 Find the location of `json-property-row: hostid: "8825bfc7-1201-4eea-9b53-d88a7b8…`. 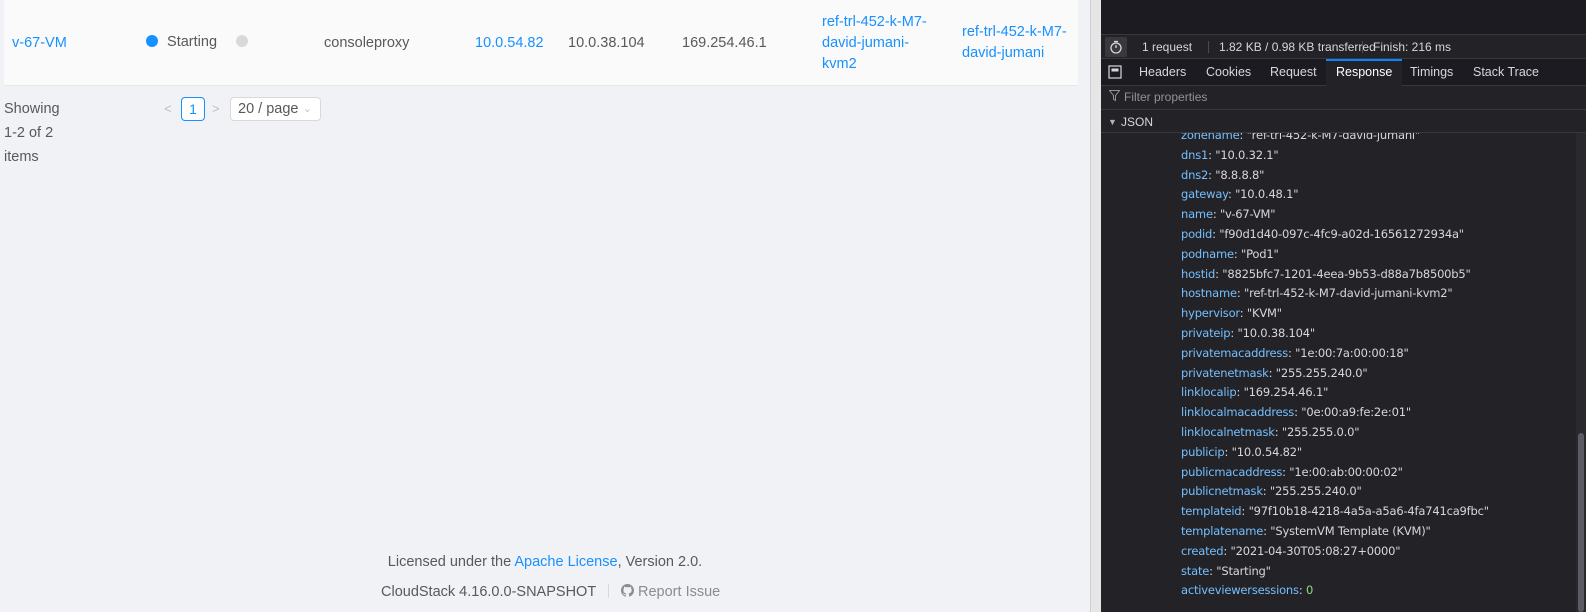

json-property-row: hostid: "8825bfc7-1201-4eea-9b53-d88a7b8… is located at coordinates (1326, 274).